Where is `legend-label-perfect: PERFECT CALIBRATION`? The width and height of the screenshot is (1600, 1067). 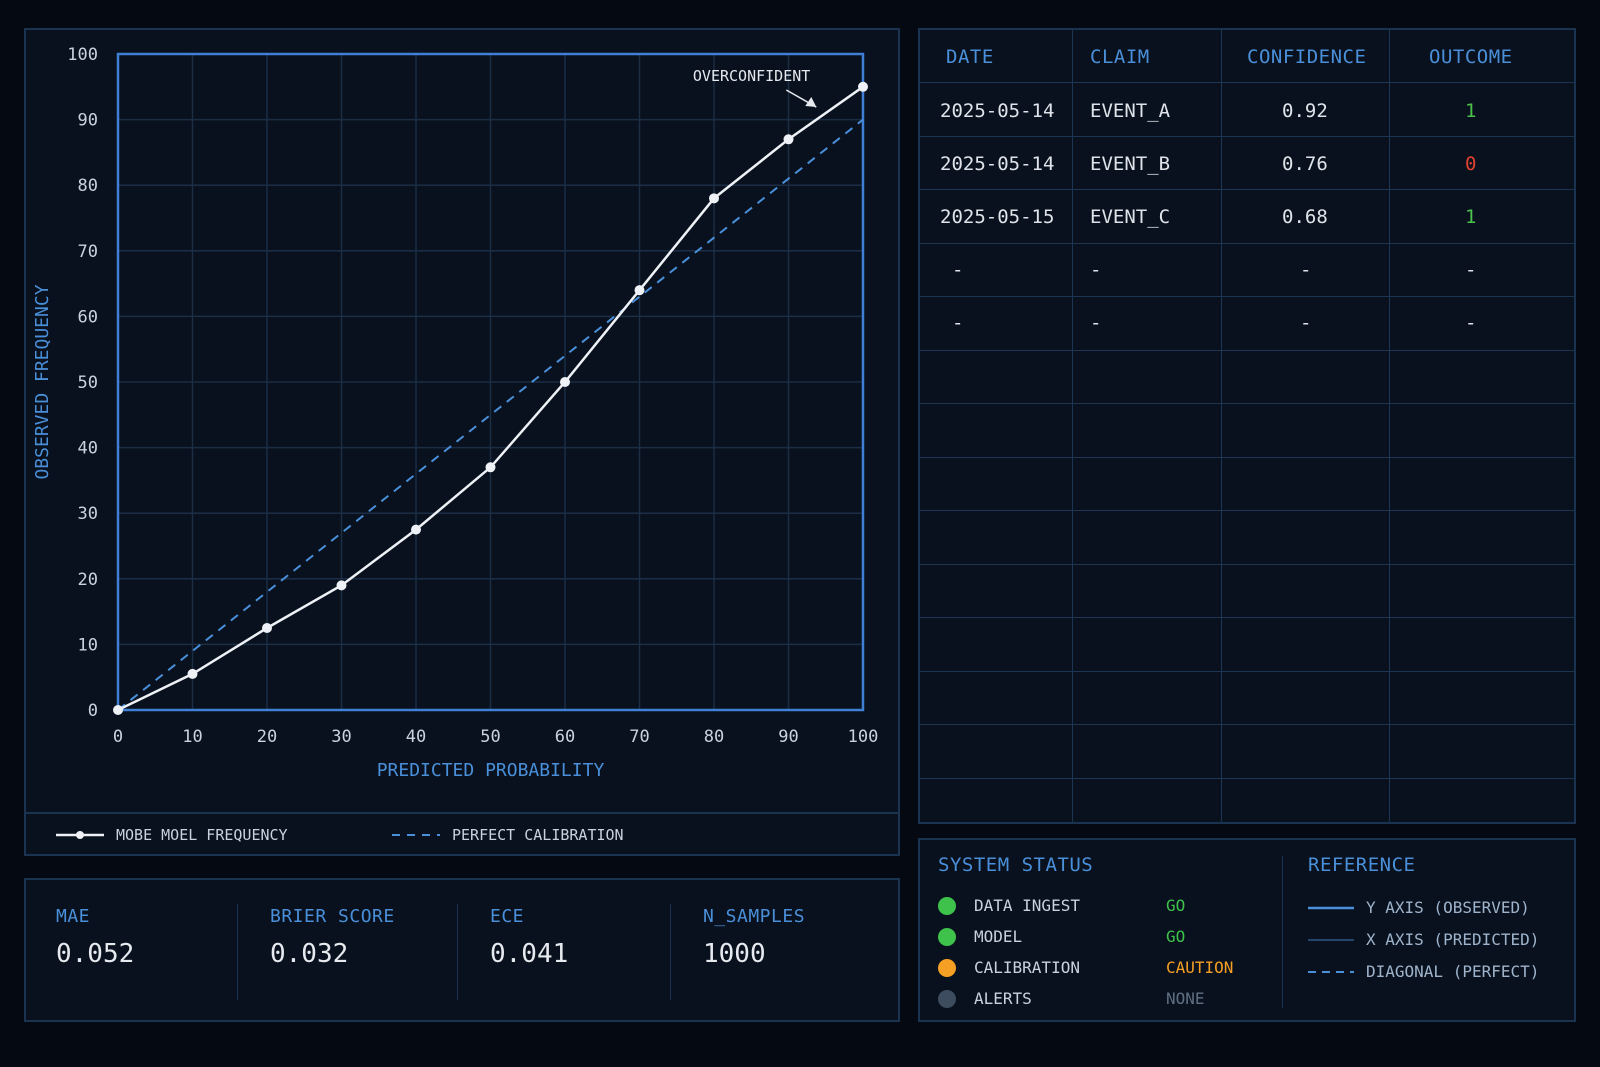
legend-label-perfect: PERFECT CALIBRATION is located at coordinates (538, 835).